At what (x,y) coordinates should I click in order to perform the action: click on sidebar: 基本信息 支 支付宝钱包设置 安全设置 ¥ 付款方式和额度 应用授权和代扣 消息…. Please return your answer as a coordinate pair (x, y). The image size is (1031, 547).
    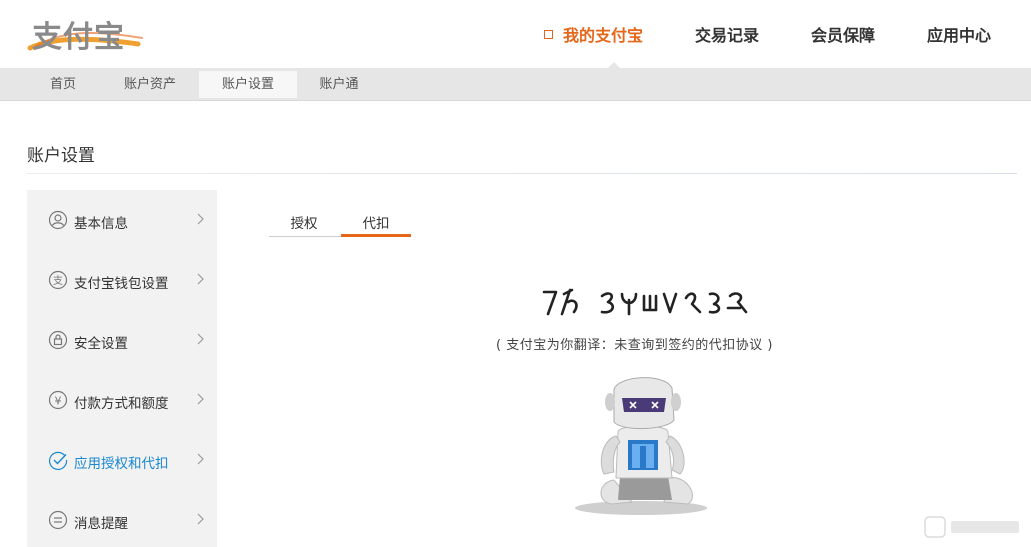
    Looking at the image, I should click on (122, 368).